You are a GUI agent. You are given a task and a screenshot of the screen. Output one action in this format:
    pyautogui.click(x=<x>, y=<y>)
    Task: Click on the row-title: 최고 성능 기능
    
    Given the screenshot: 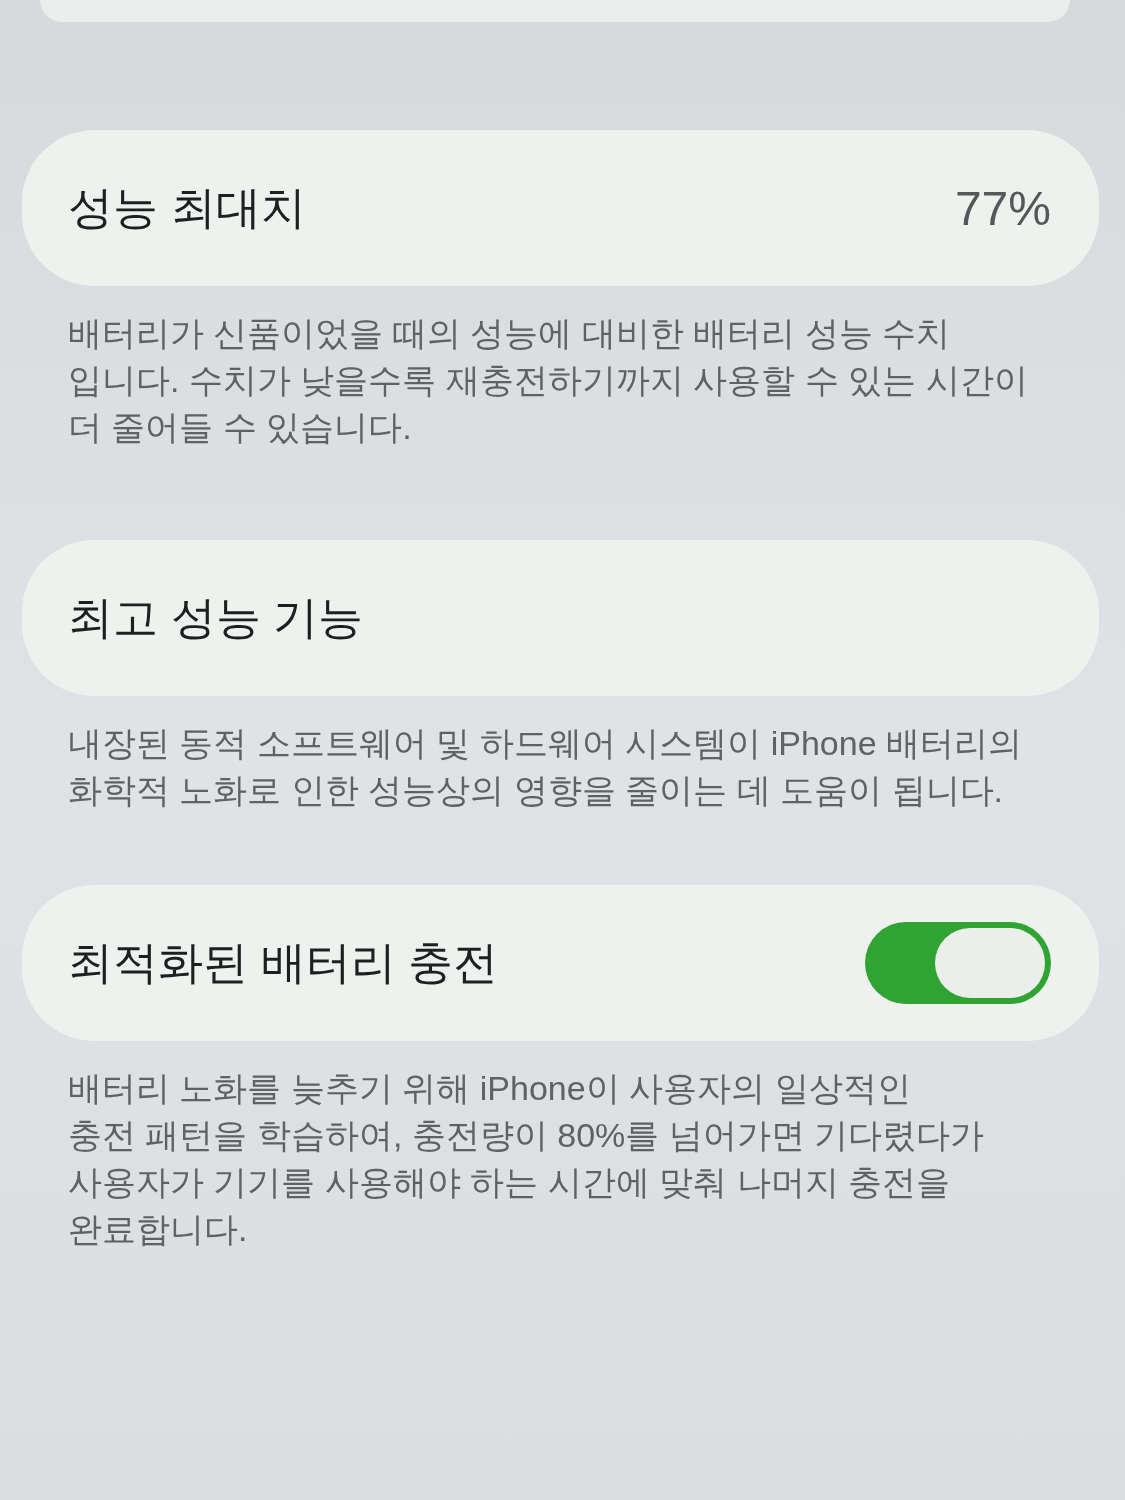 What is the action you would take?
    pyautogui.click(x=215, y=618)
    